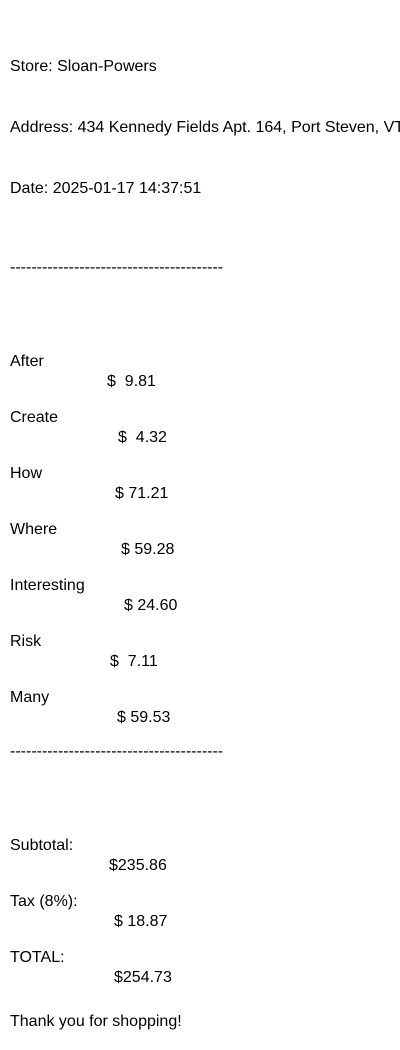 The height and width of the screenshot is (1050, 400). Describe the element at coordinates (205, 417) in the screenshot. I see `list-item: Create $ 4.32` at that location.